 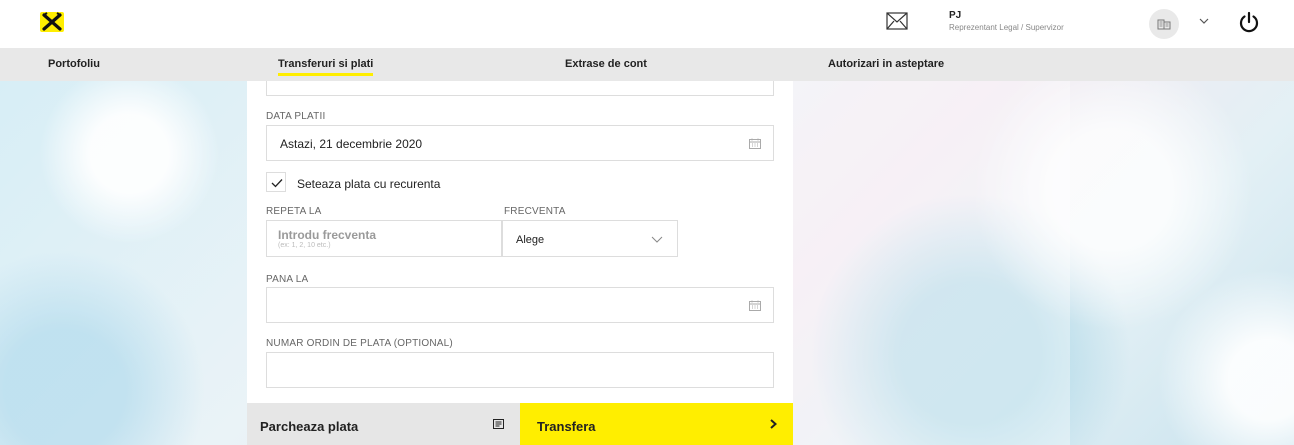 What do you see at coordinates (606, 64) in the screenshot?
I see `nav-item-extrase: Extrase de cont` at bounding box center [606, 64].